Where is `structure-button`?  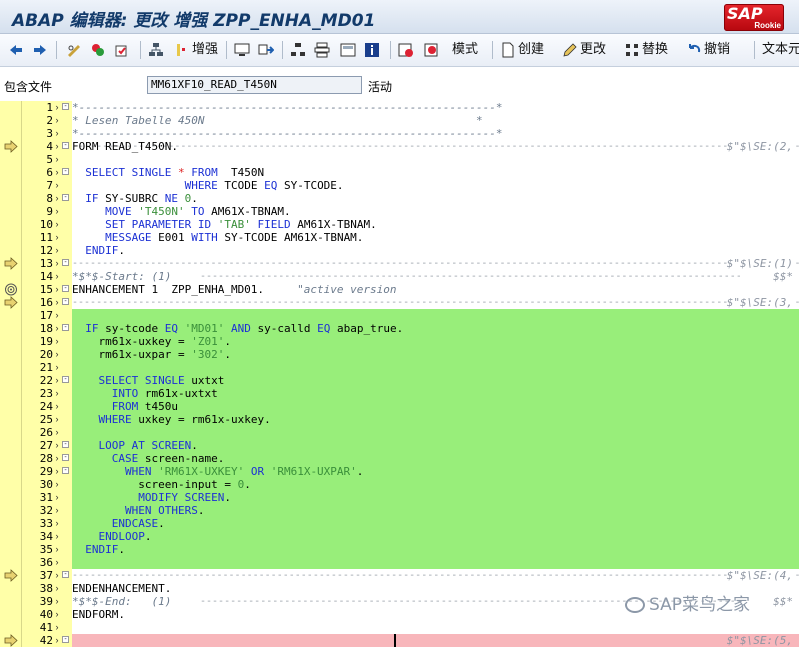
structure-button is located at coordinates (299, 50).